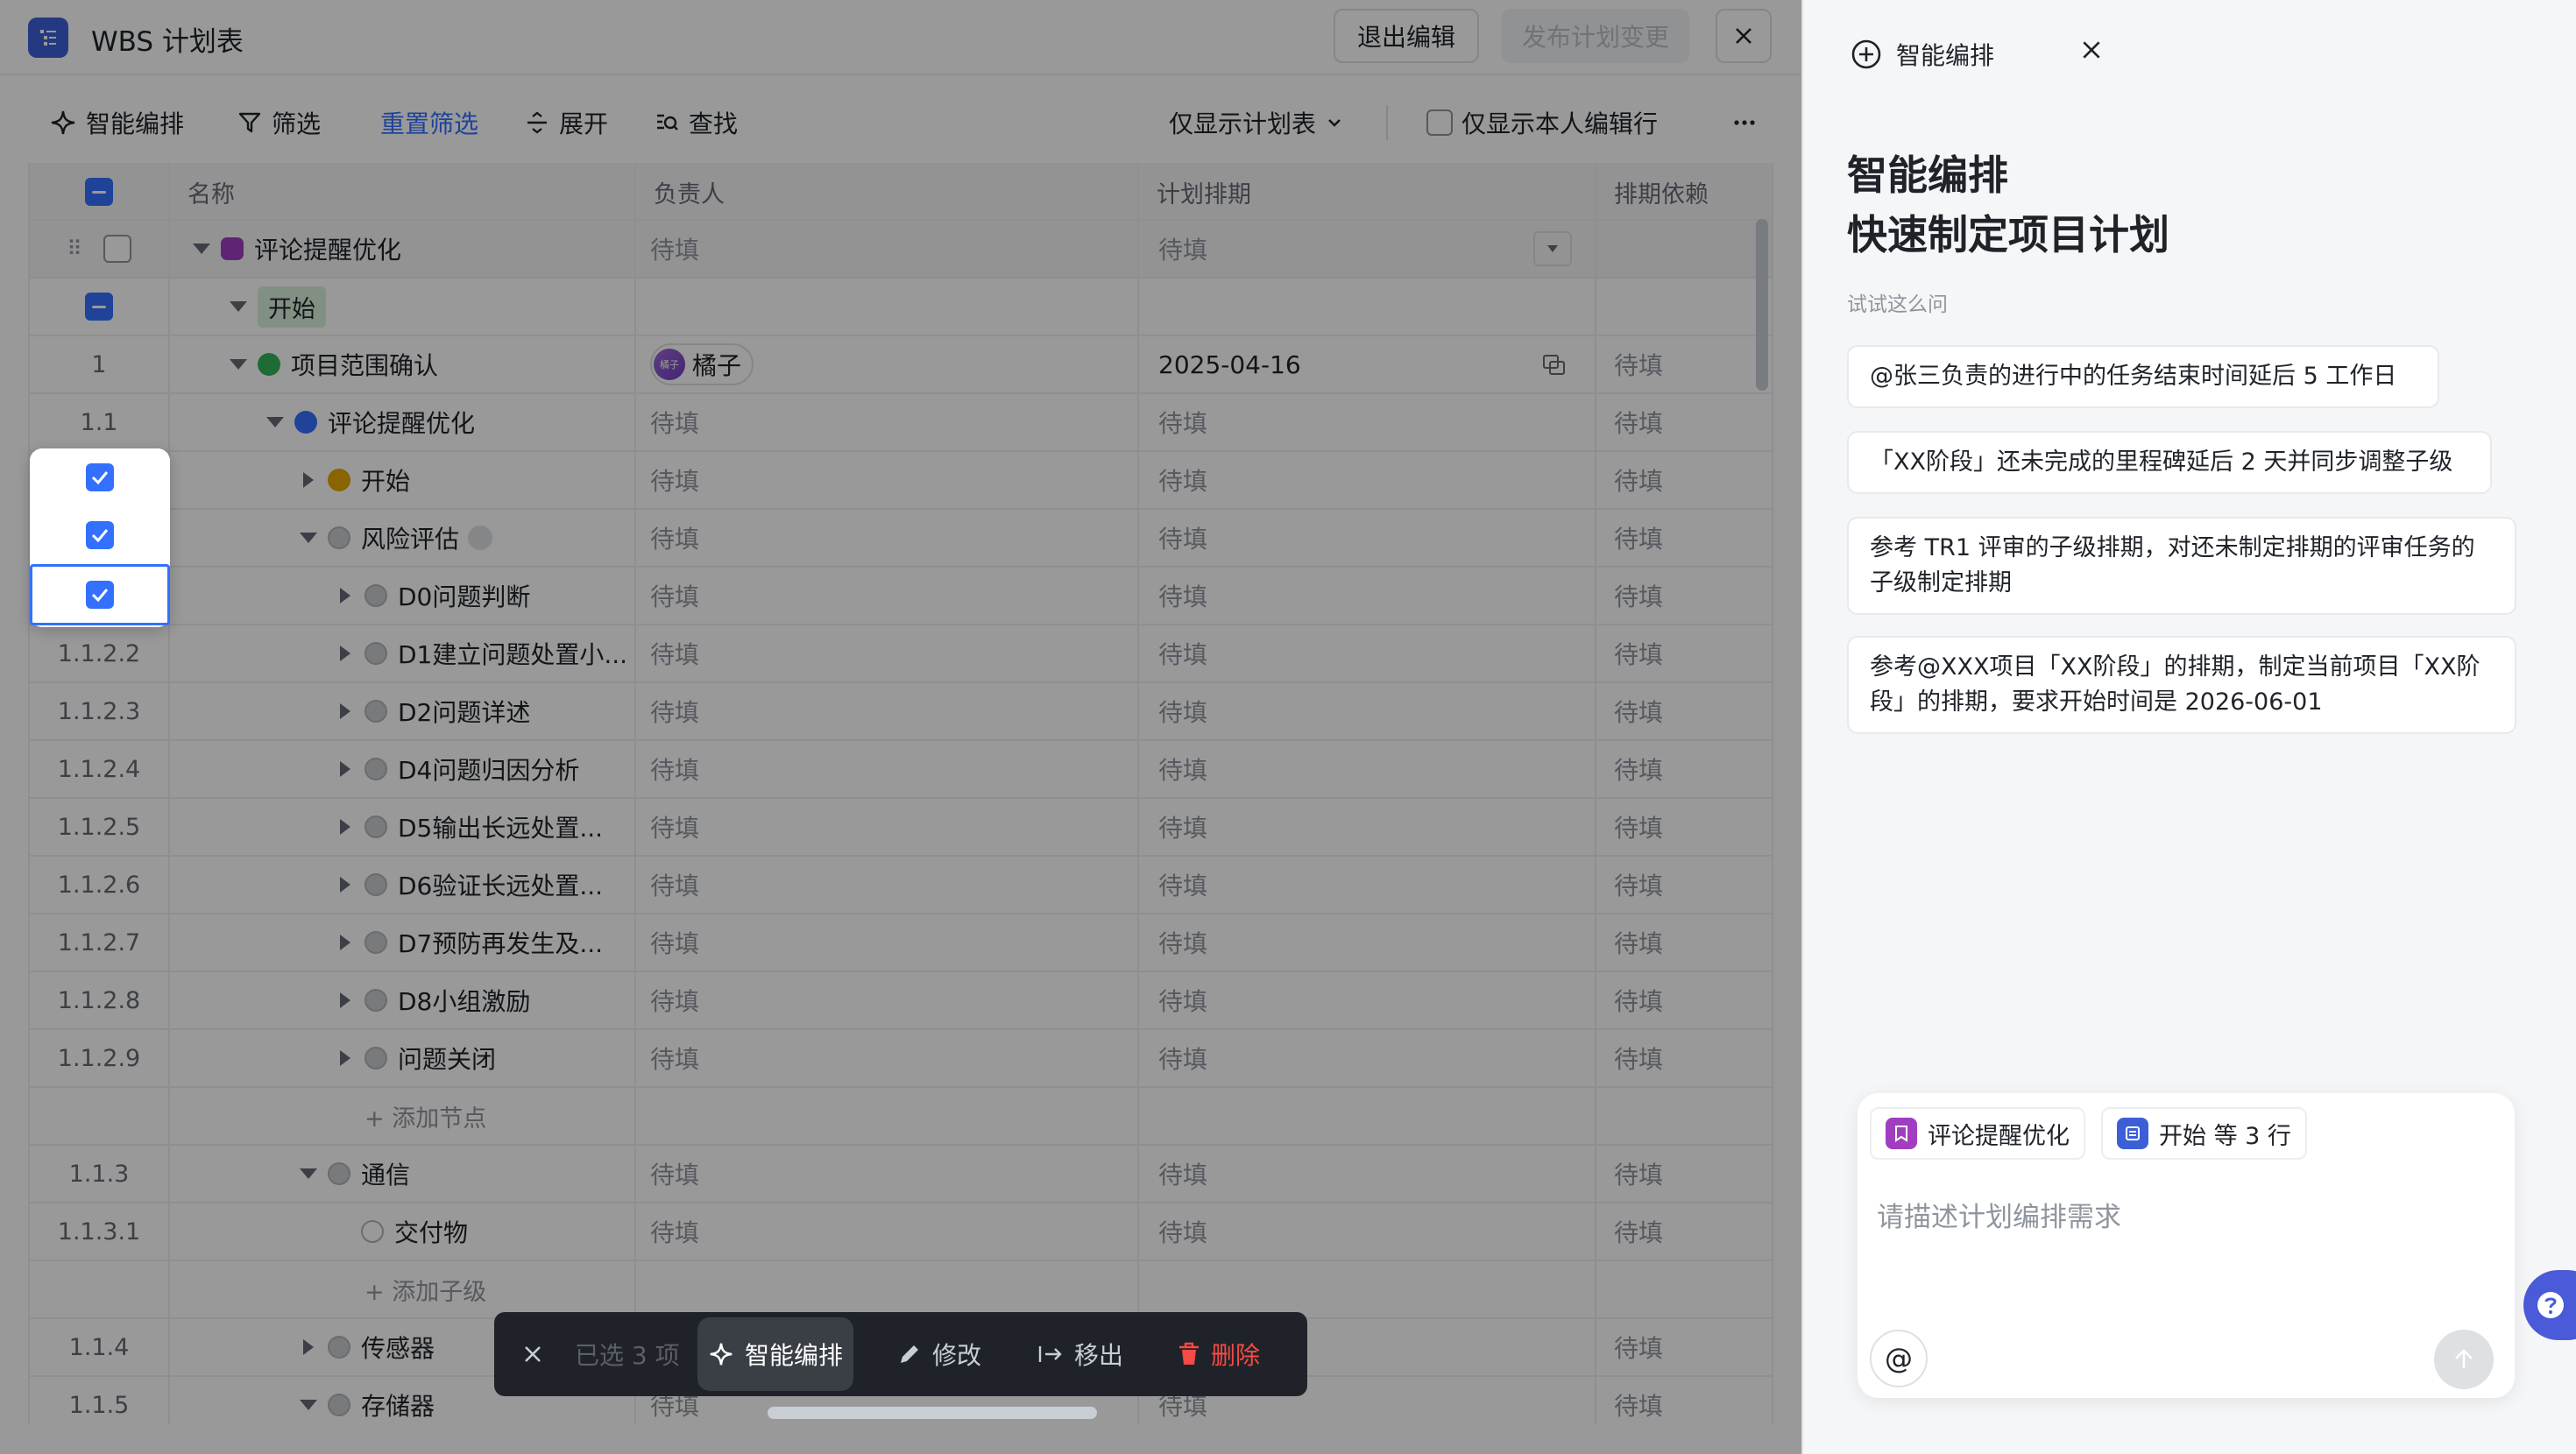  Describe the element at coordinates (887, 307) in the screenshot. I see `row-owner-cell` at that location.